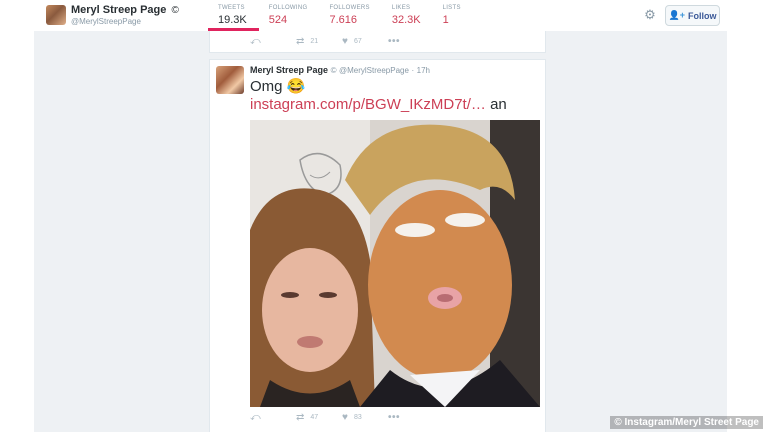 The image size is (767, 432). Describe the element at coordinates (496, 104) in the screenshot. I see `tweet-text-continuation: an` at that location.